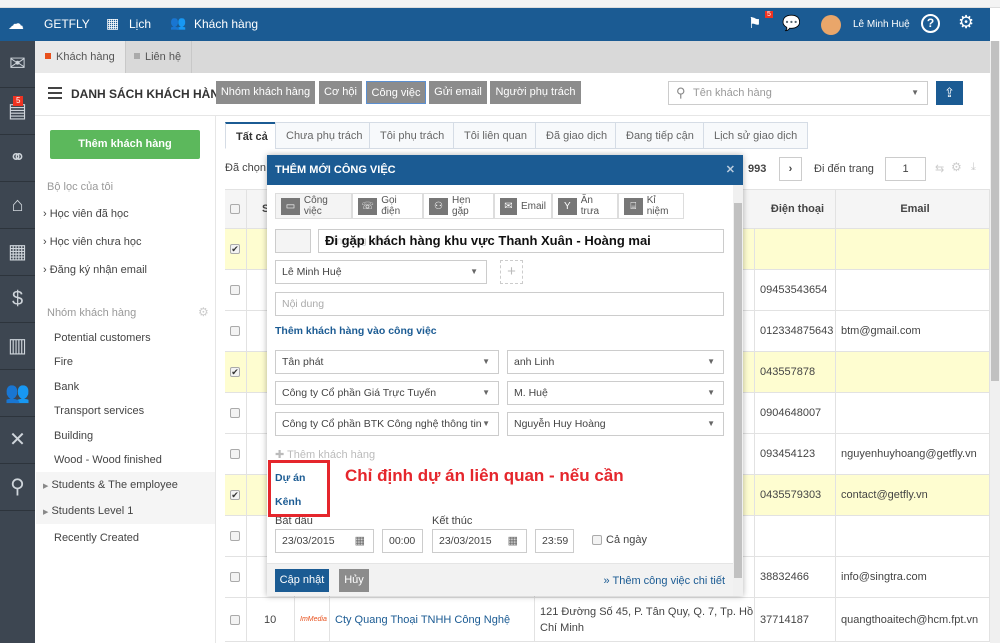 The image size is (1000, 643). I want to click on tab-approaching: Đang tiếp cận, so click(660, 135).